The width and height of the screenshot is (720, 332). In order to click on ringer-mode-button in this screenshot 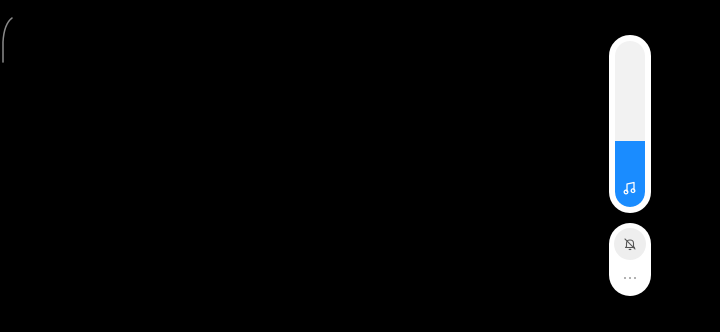, I will do `click(630, 244)`.